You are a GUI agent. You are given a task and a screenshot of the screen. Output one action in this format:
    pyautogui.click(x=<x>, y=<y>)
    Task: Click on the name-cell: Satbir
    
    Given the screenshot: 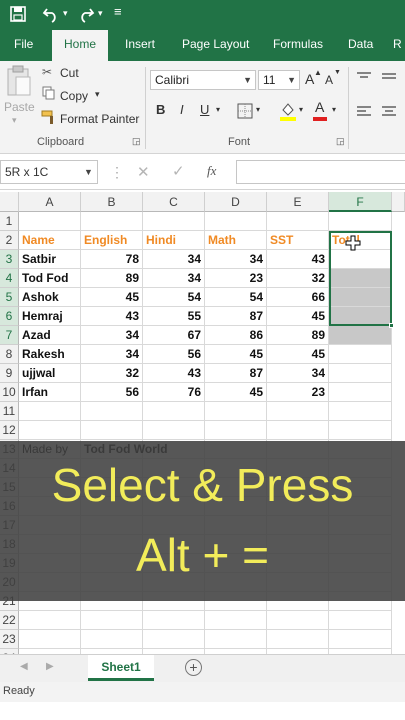 What is the action you would take?
    pyautogui.click(x=50, y=259)
    